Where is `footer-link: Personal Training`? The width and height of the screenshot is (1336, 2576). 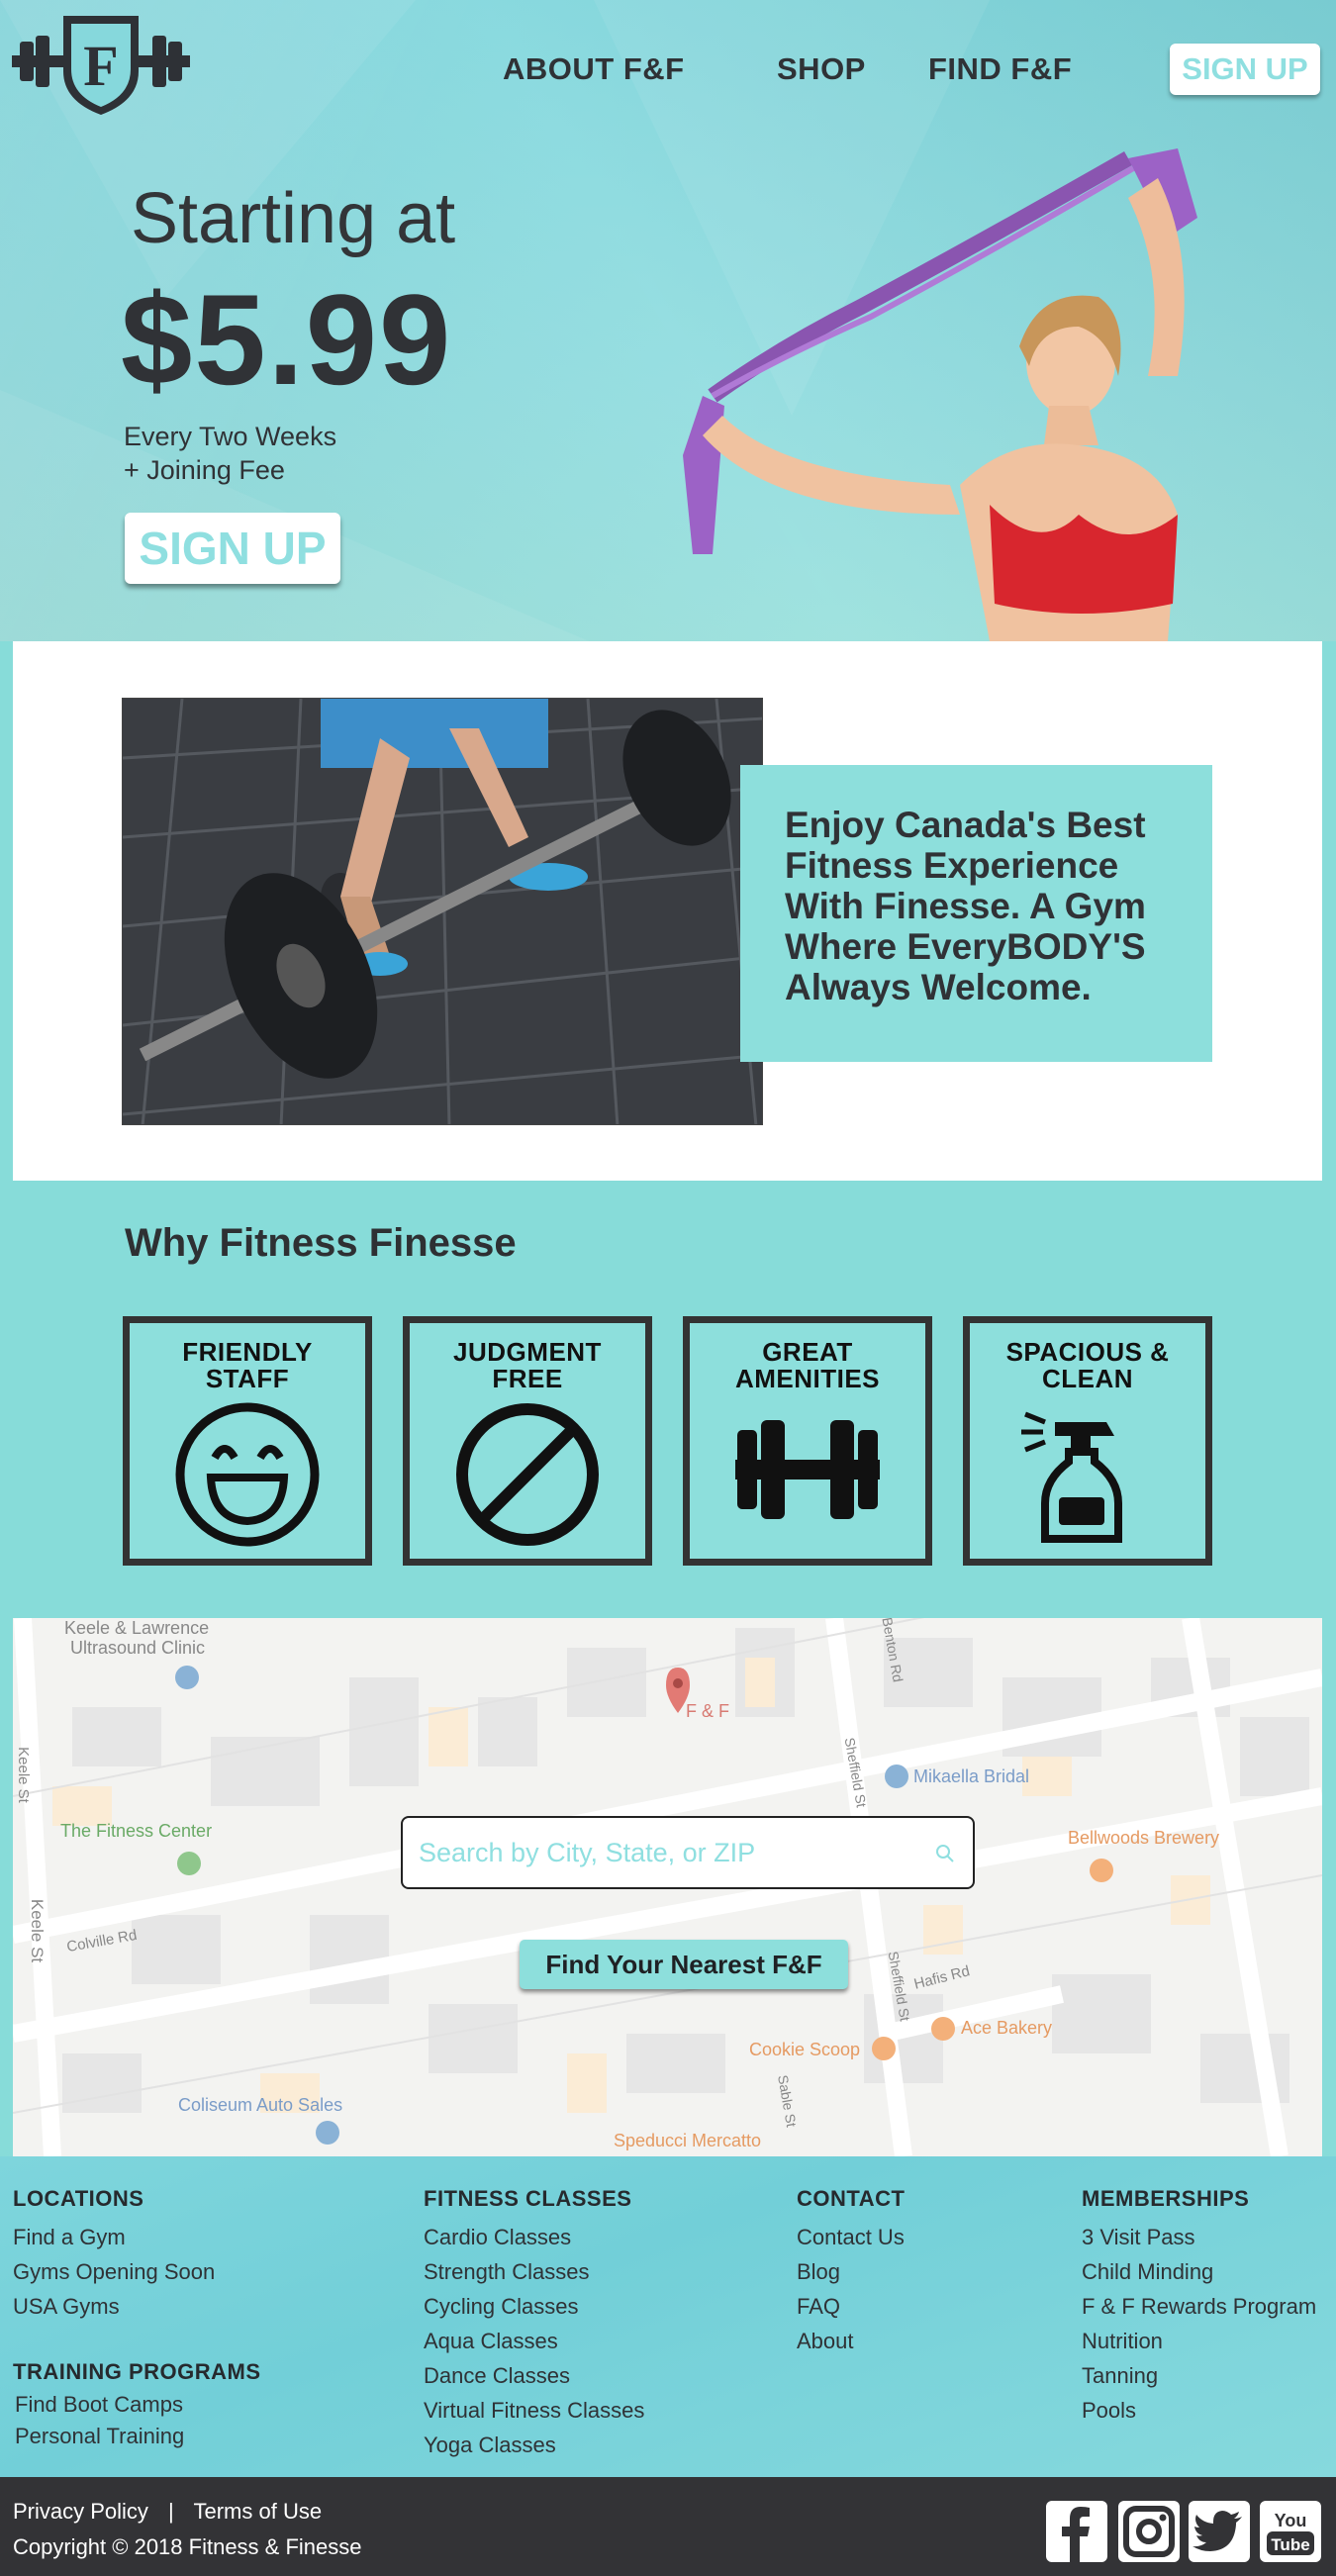 footer-link: Personal Training is located at coordinates (137, 2436).